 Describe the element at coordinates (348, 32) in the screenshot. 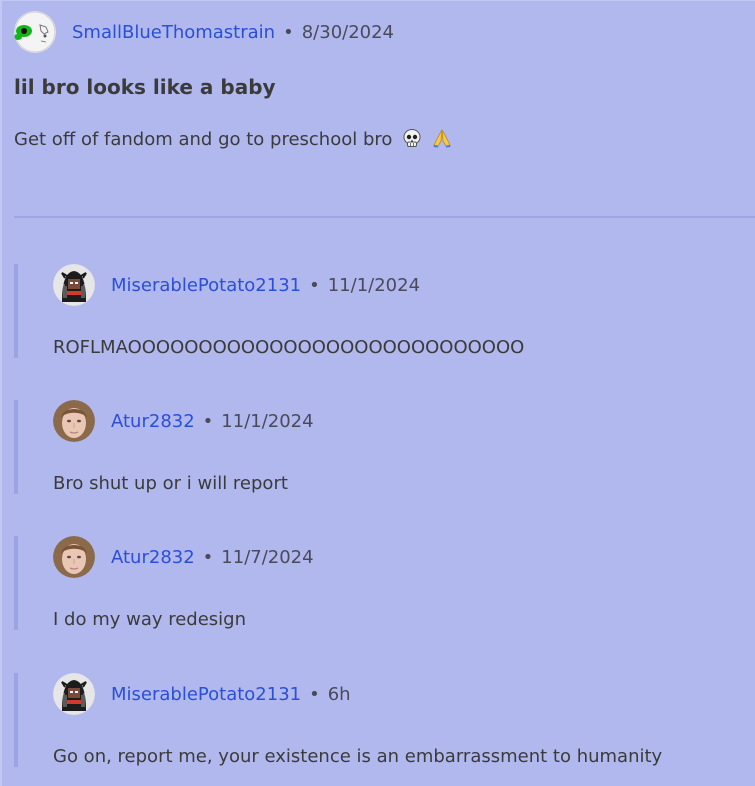

I see `comment-date: 8/30/2024` at that location.